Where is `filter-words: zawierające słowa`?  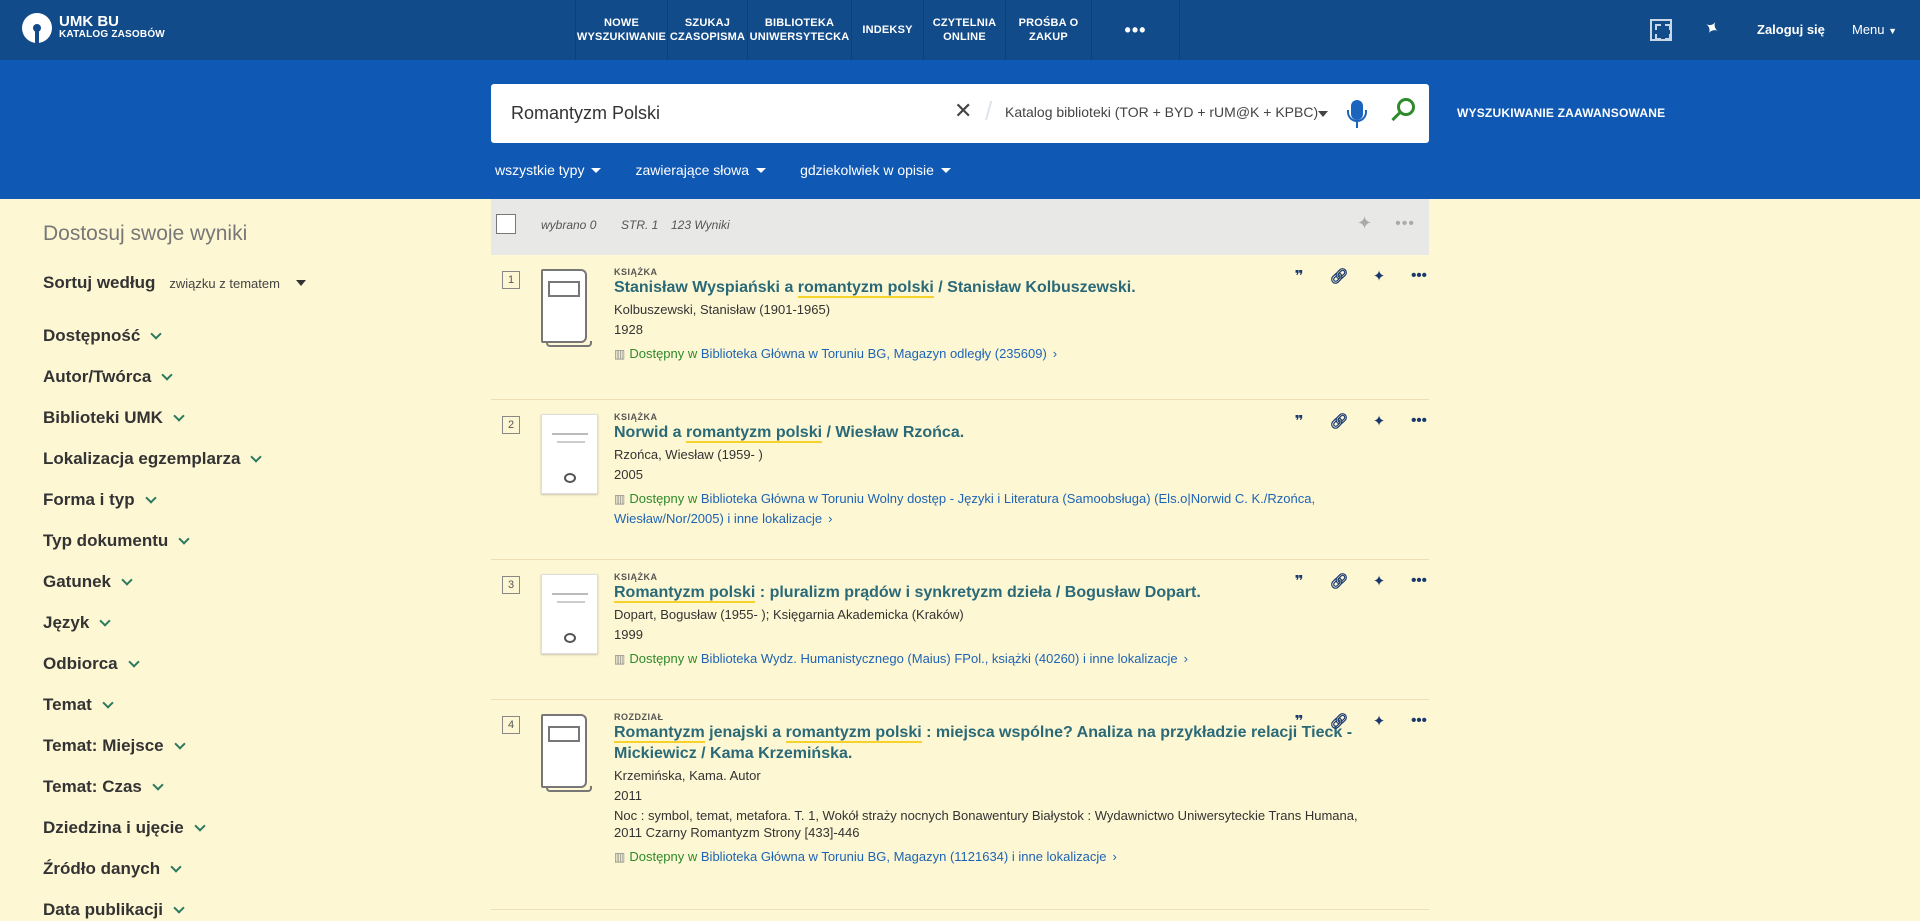 filter-words: zawierające słowa is located at coordinates (701, 170).